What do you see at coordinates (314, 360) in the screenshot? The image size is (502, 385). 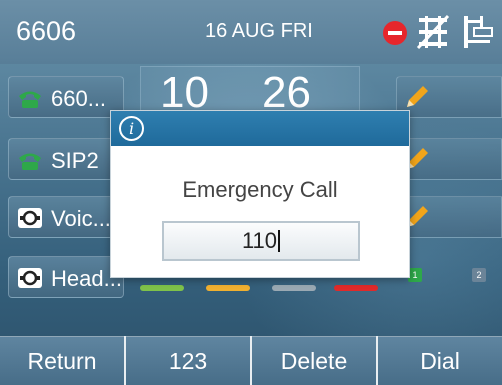 I see `delete-softkey: Delete` at bounding box center [314, 360].